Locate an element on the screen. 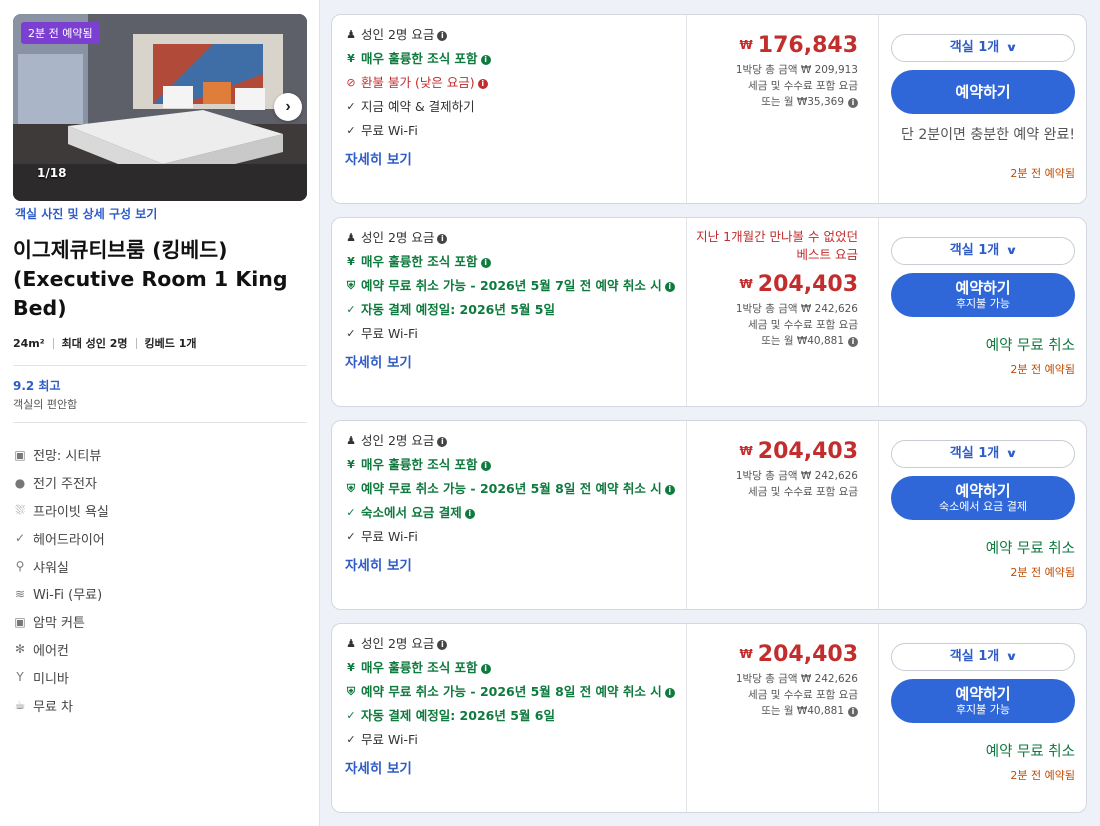  view-icon: ▣ is located at coordinates (20, 454).